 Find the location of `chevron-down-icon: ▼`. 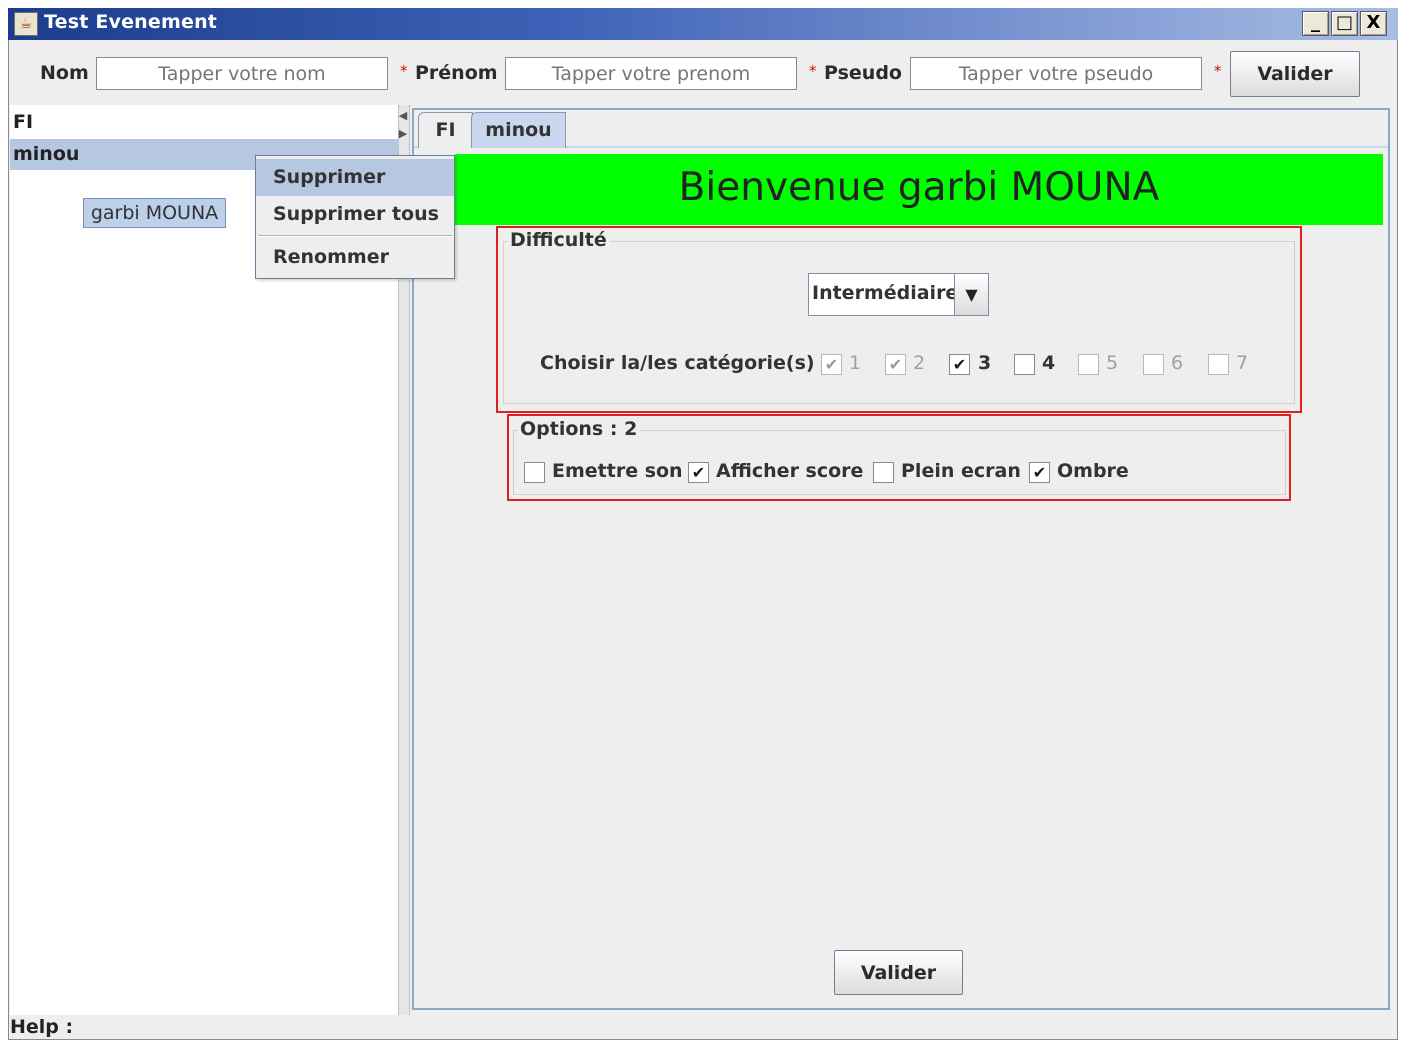

chevron-down-icon: ▼ is located at coordinates (971, 294).